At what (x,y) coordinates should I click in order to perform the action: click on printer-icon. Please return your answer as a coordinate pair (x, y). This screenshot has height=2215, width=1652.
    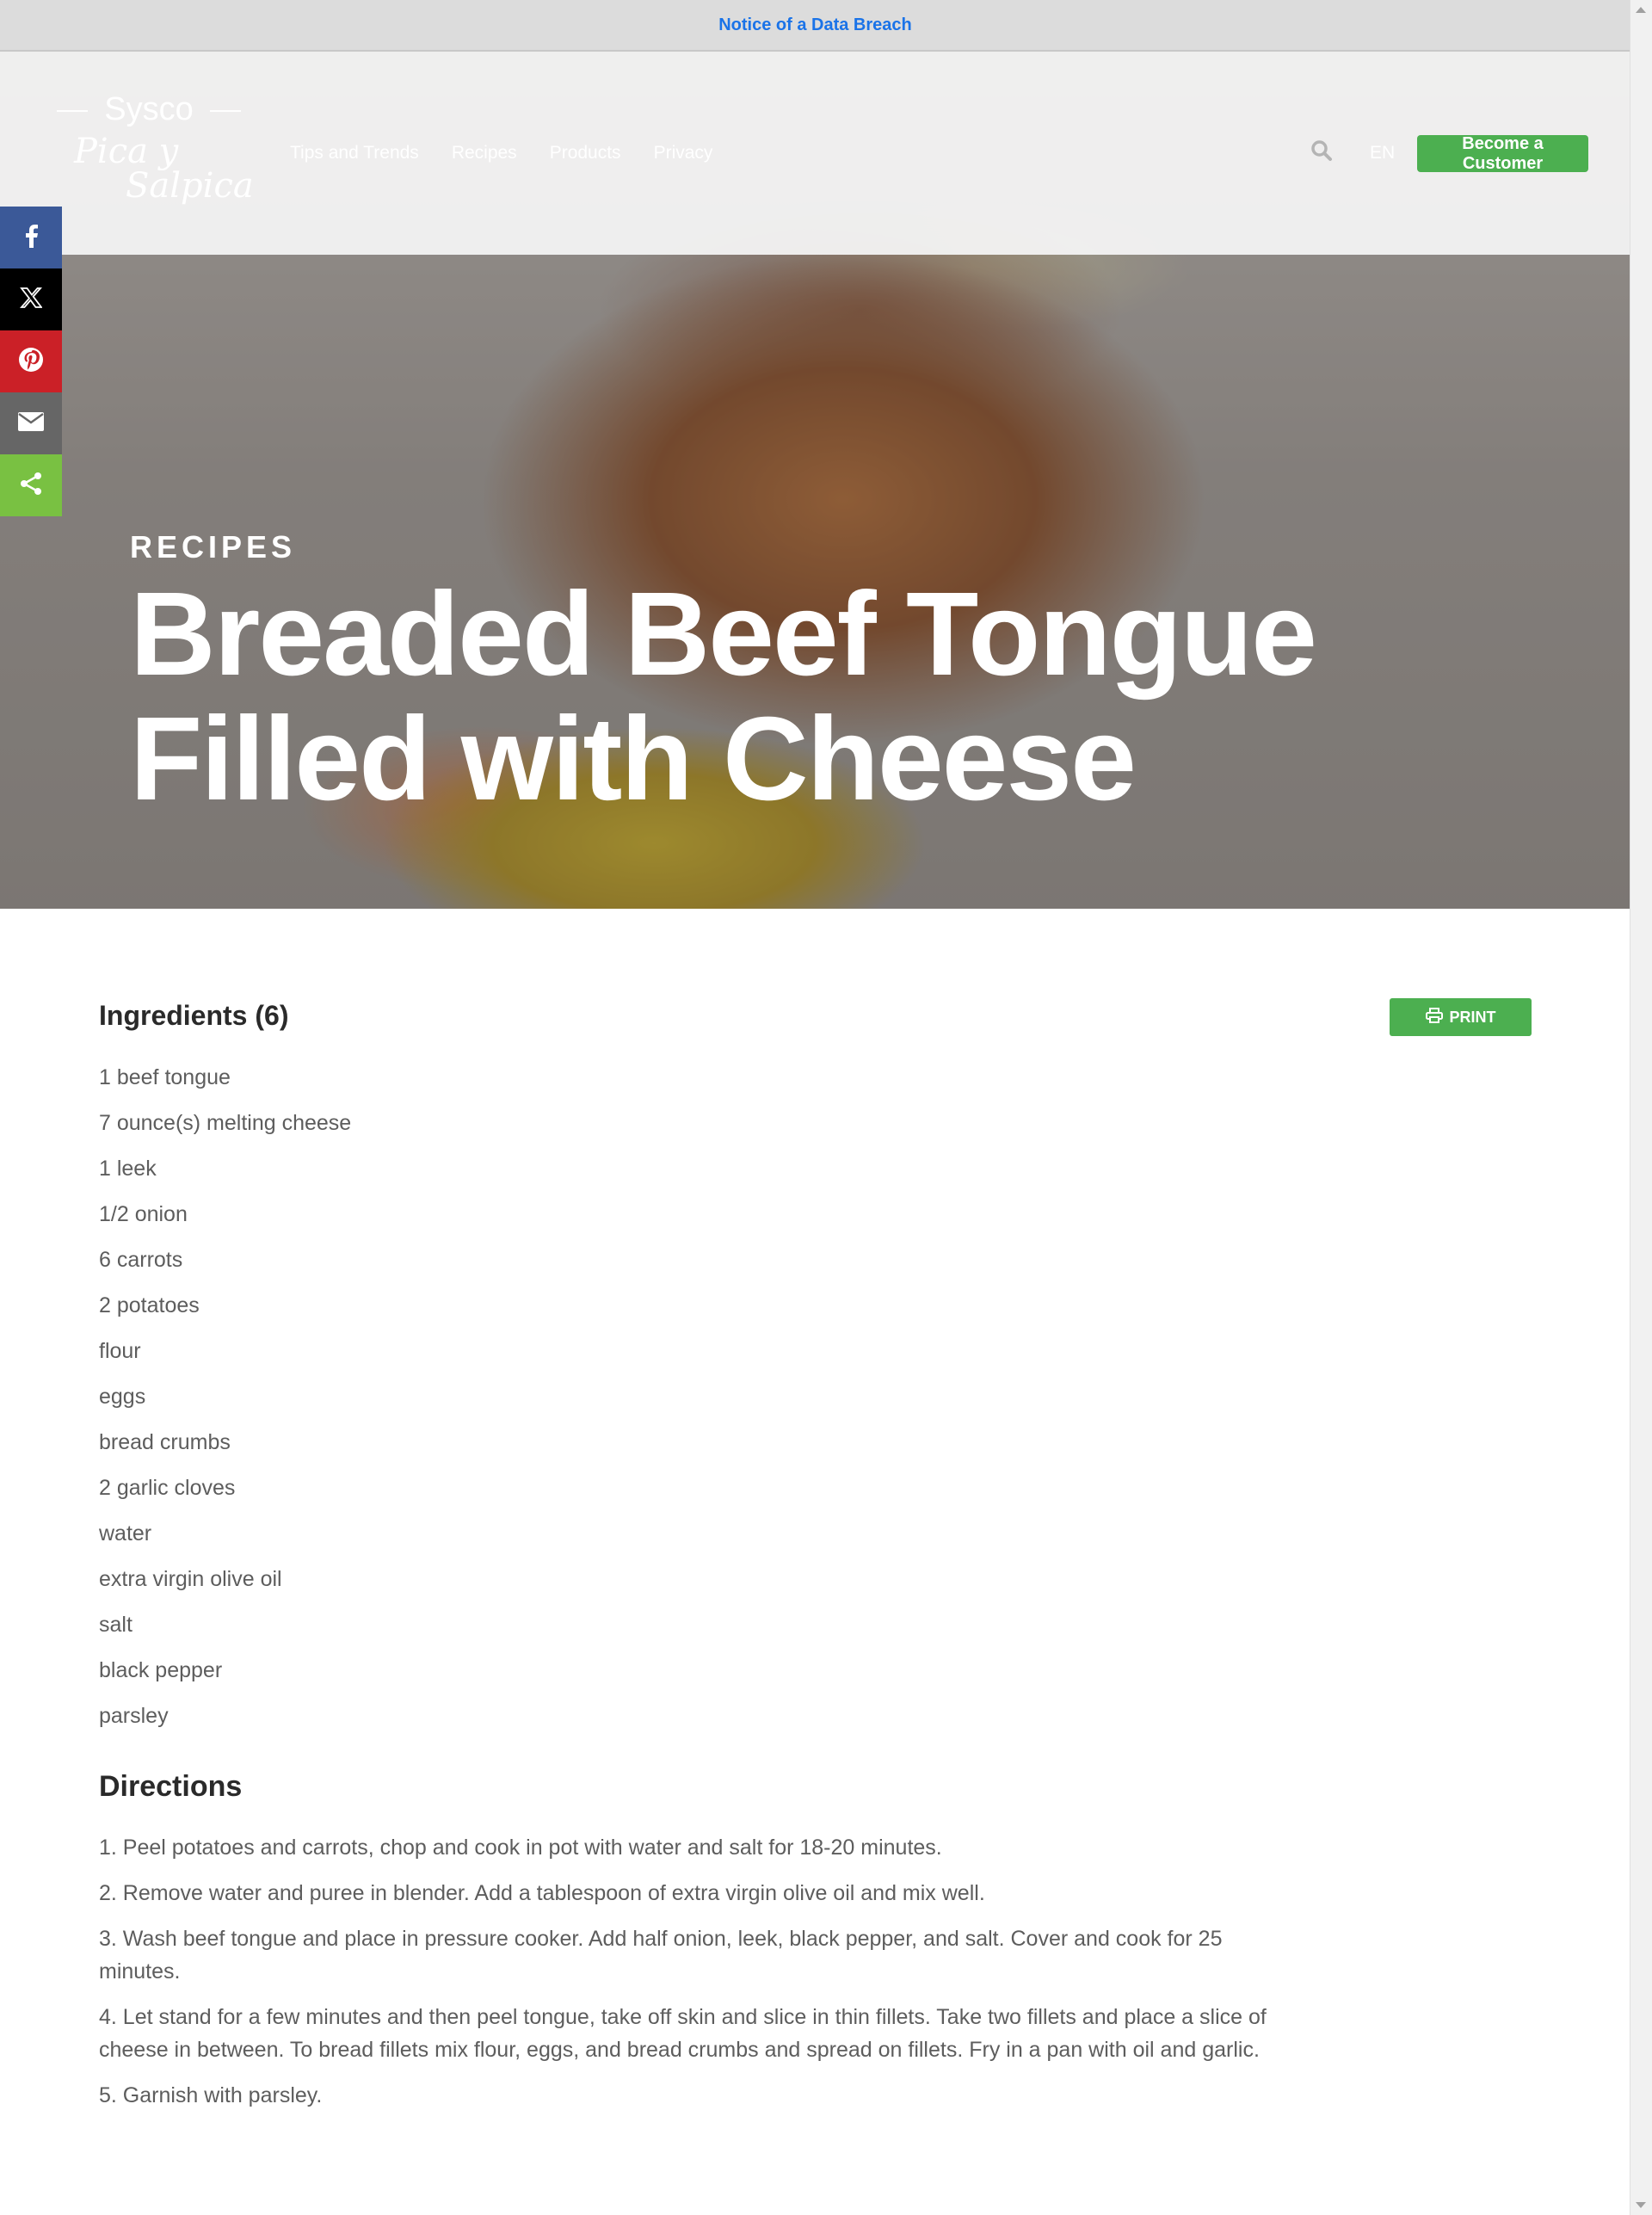
    Looking at the image, I should click on (1434, 1017).